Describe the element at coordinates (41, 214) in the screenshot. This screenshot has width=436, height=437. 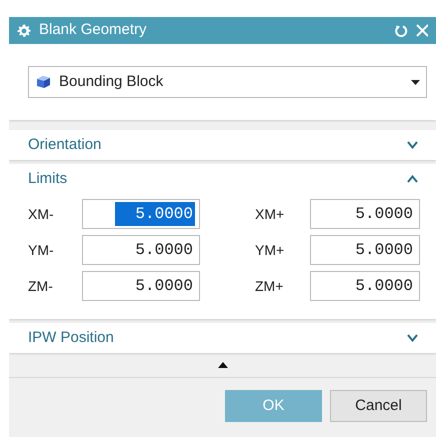
I see `field-label: XM-` at that location.